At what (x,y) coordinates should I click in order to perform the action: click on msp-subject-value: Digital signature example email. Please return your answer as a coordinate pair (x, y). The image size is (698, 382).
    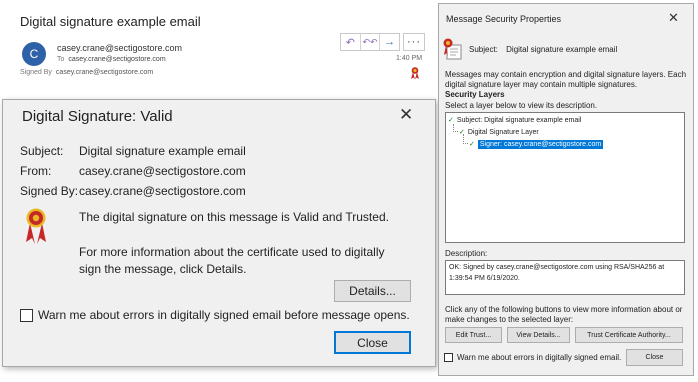
    Looking at the image, I should click on (562, 49).